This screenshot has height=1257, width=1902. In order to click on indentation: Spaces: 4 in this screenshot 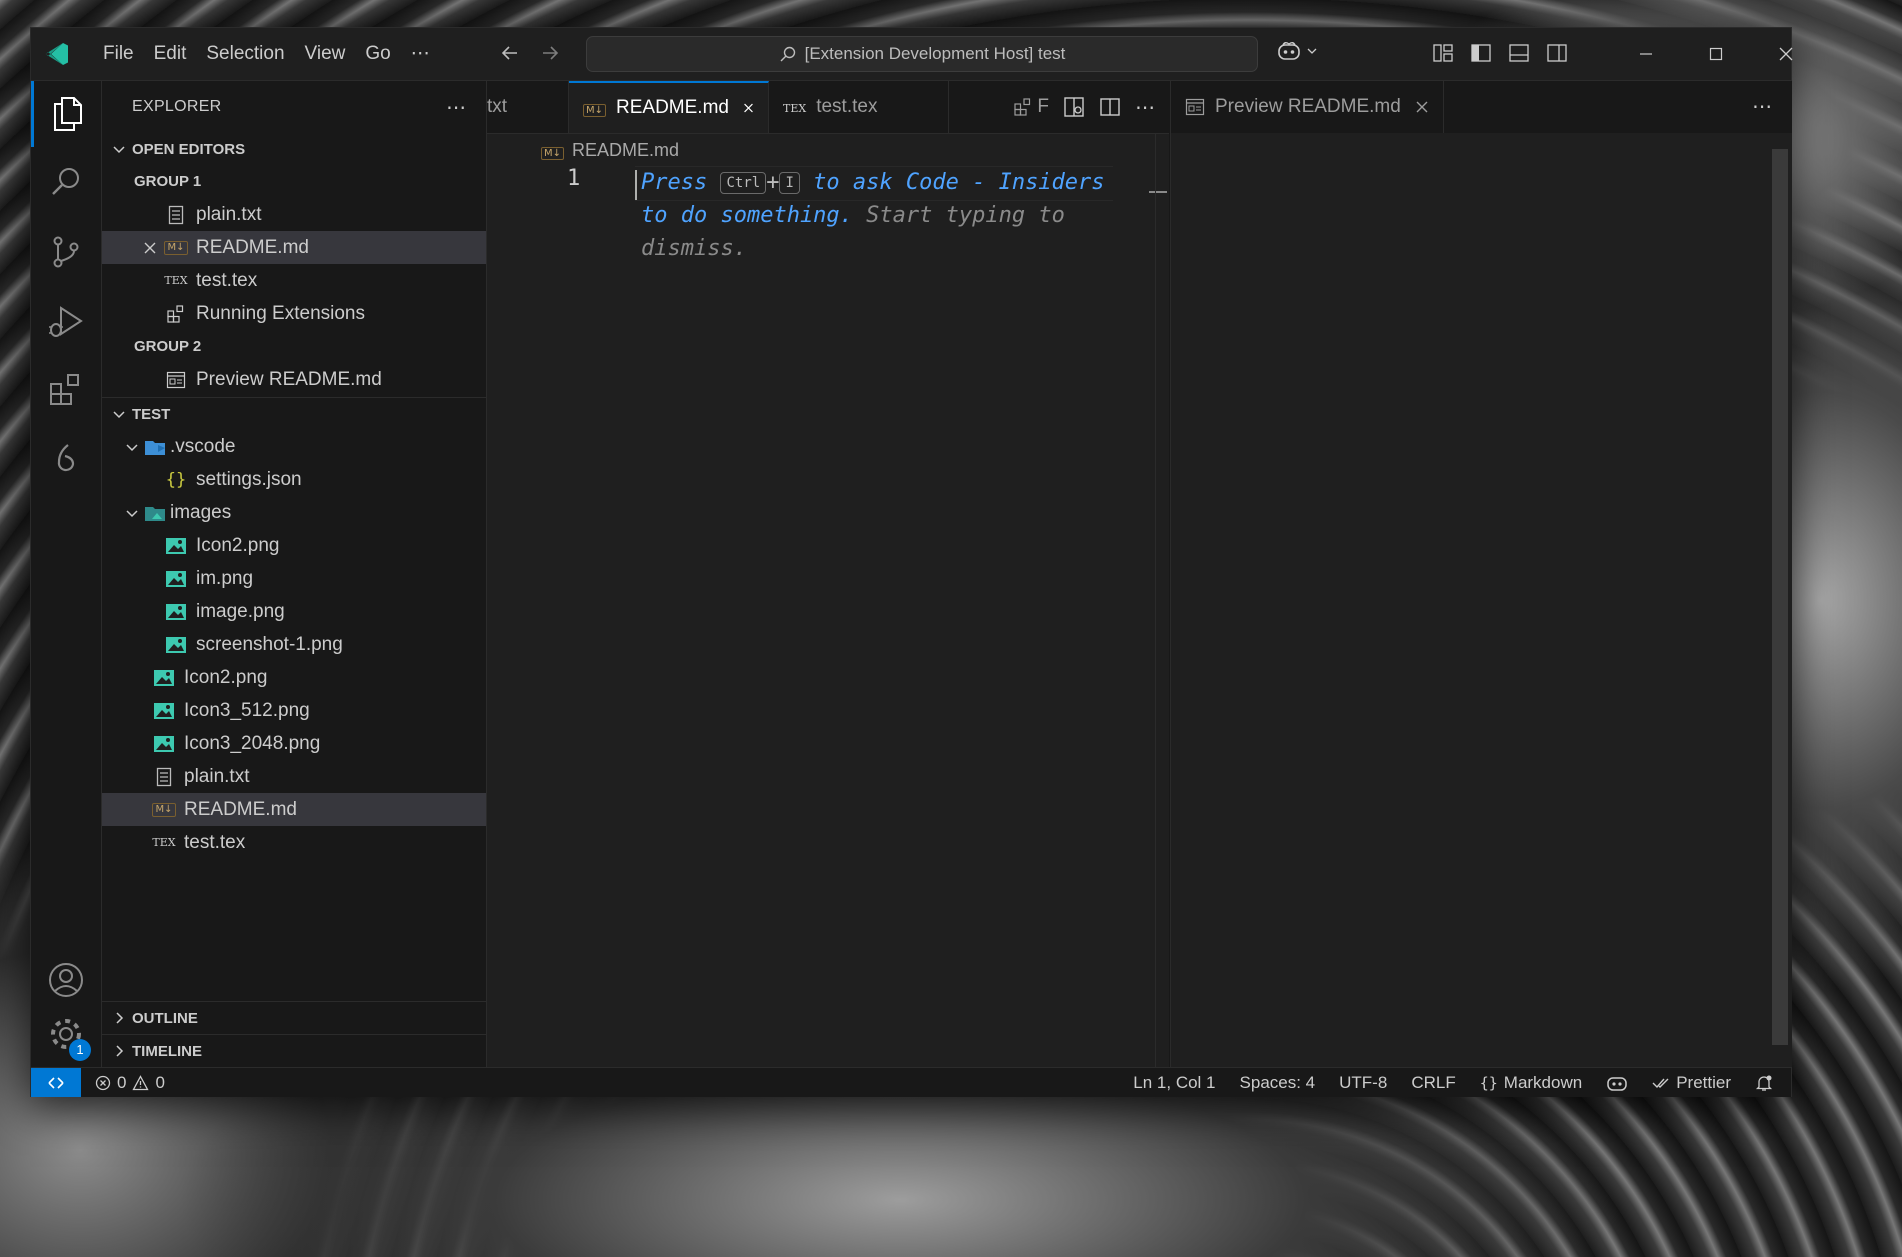, I will do `click(1278, 1083)`.